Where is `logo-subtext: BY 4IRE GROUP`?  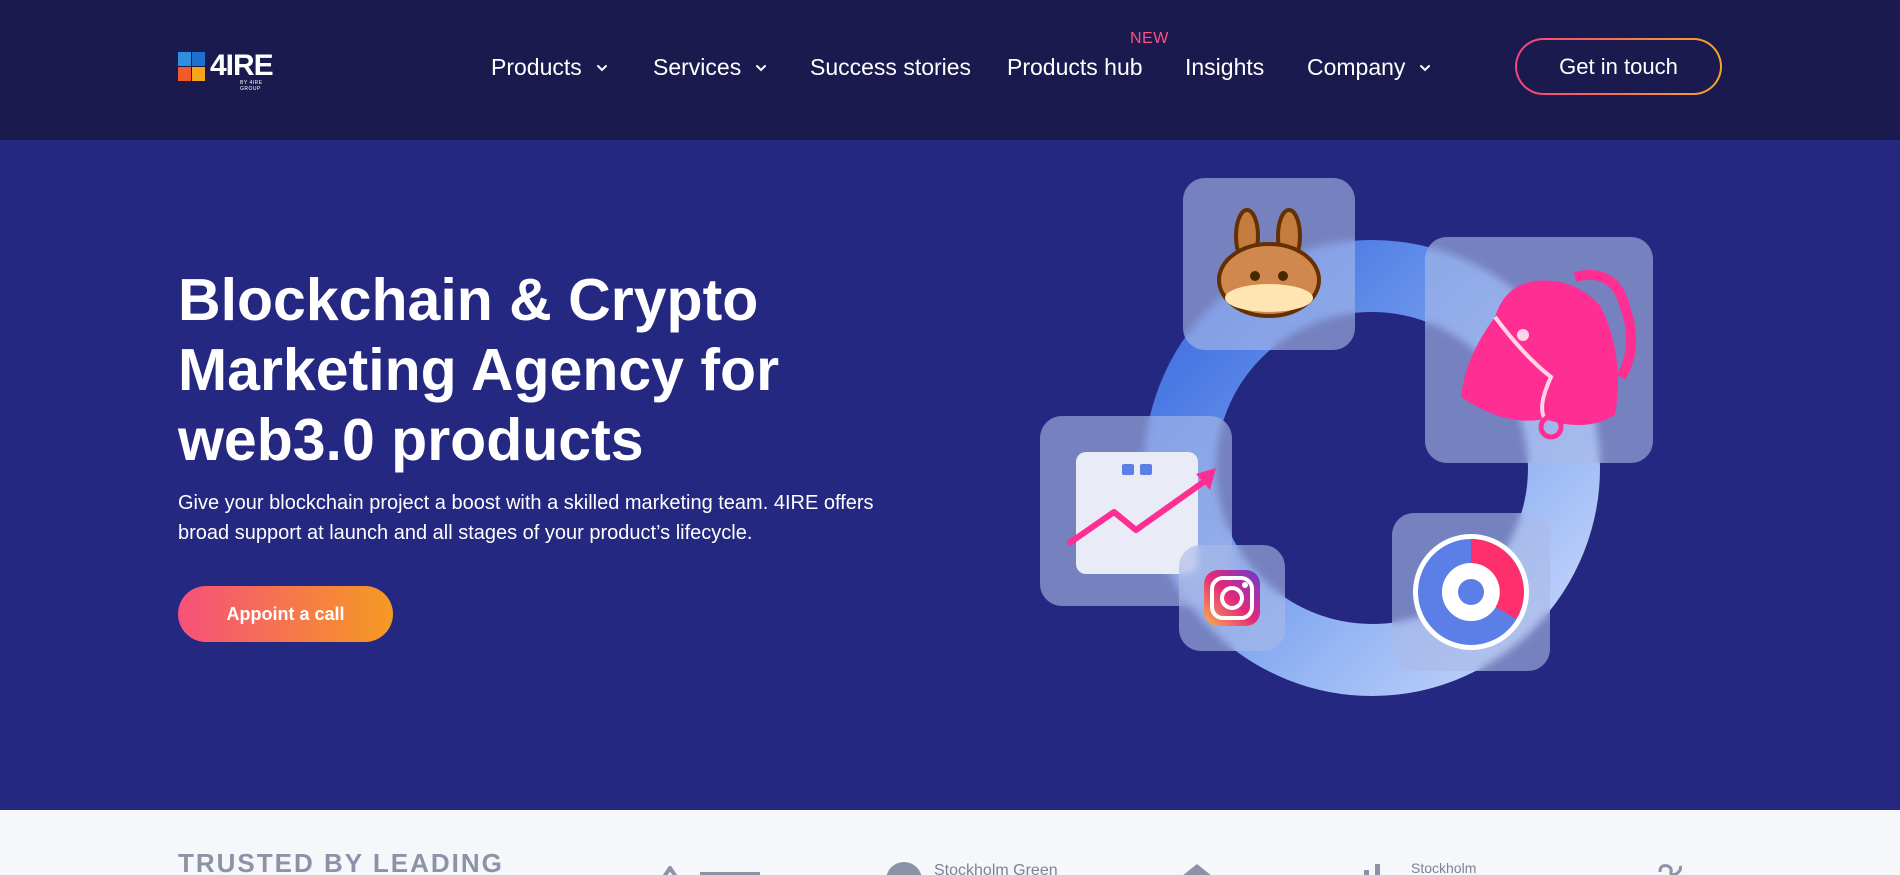 logo-subtext: BY 4IRE GROUP is located at coordinates (251, 86).